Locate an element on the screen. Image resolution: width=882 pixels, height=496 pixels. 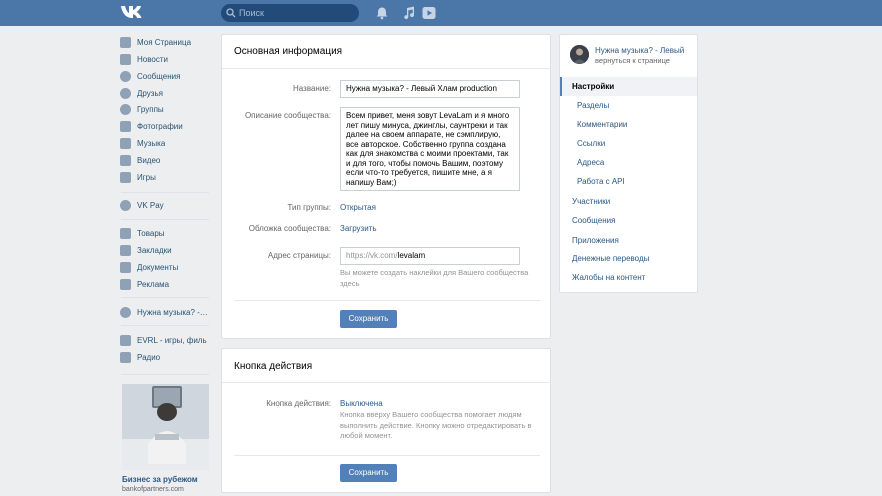
card-title: Кнопка действия is located at coordinates (273, 366).